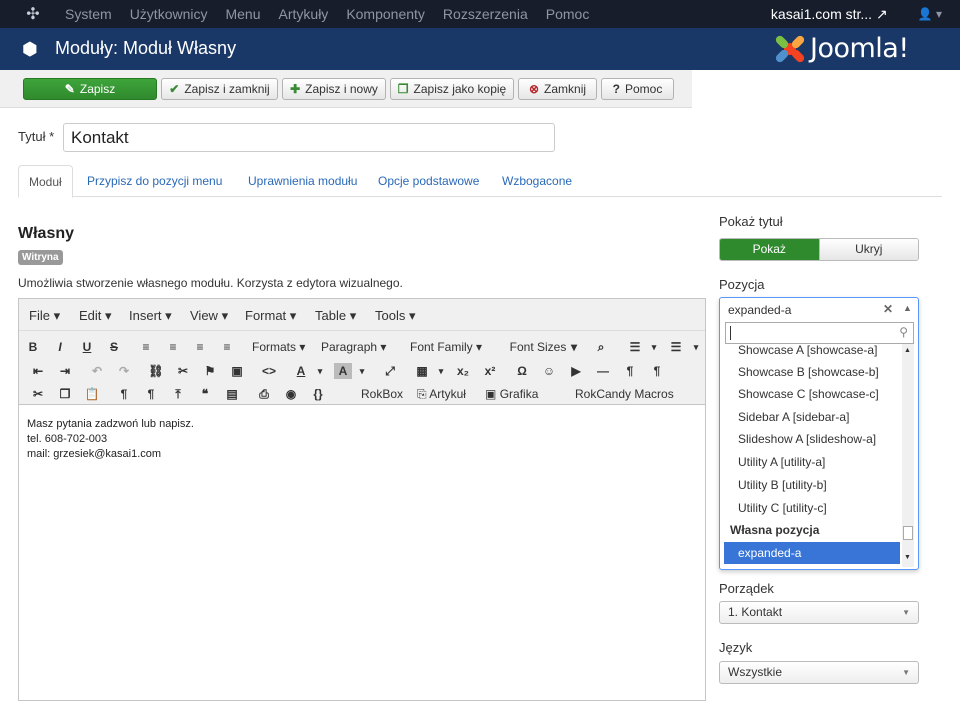 The image size is (960, 701). Describe the element at coordinates (908, 533) in the screenshot. I see `scroll-thumb` at that location.